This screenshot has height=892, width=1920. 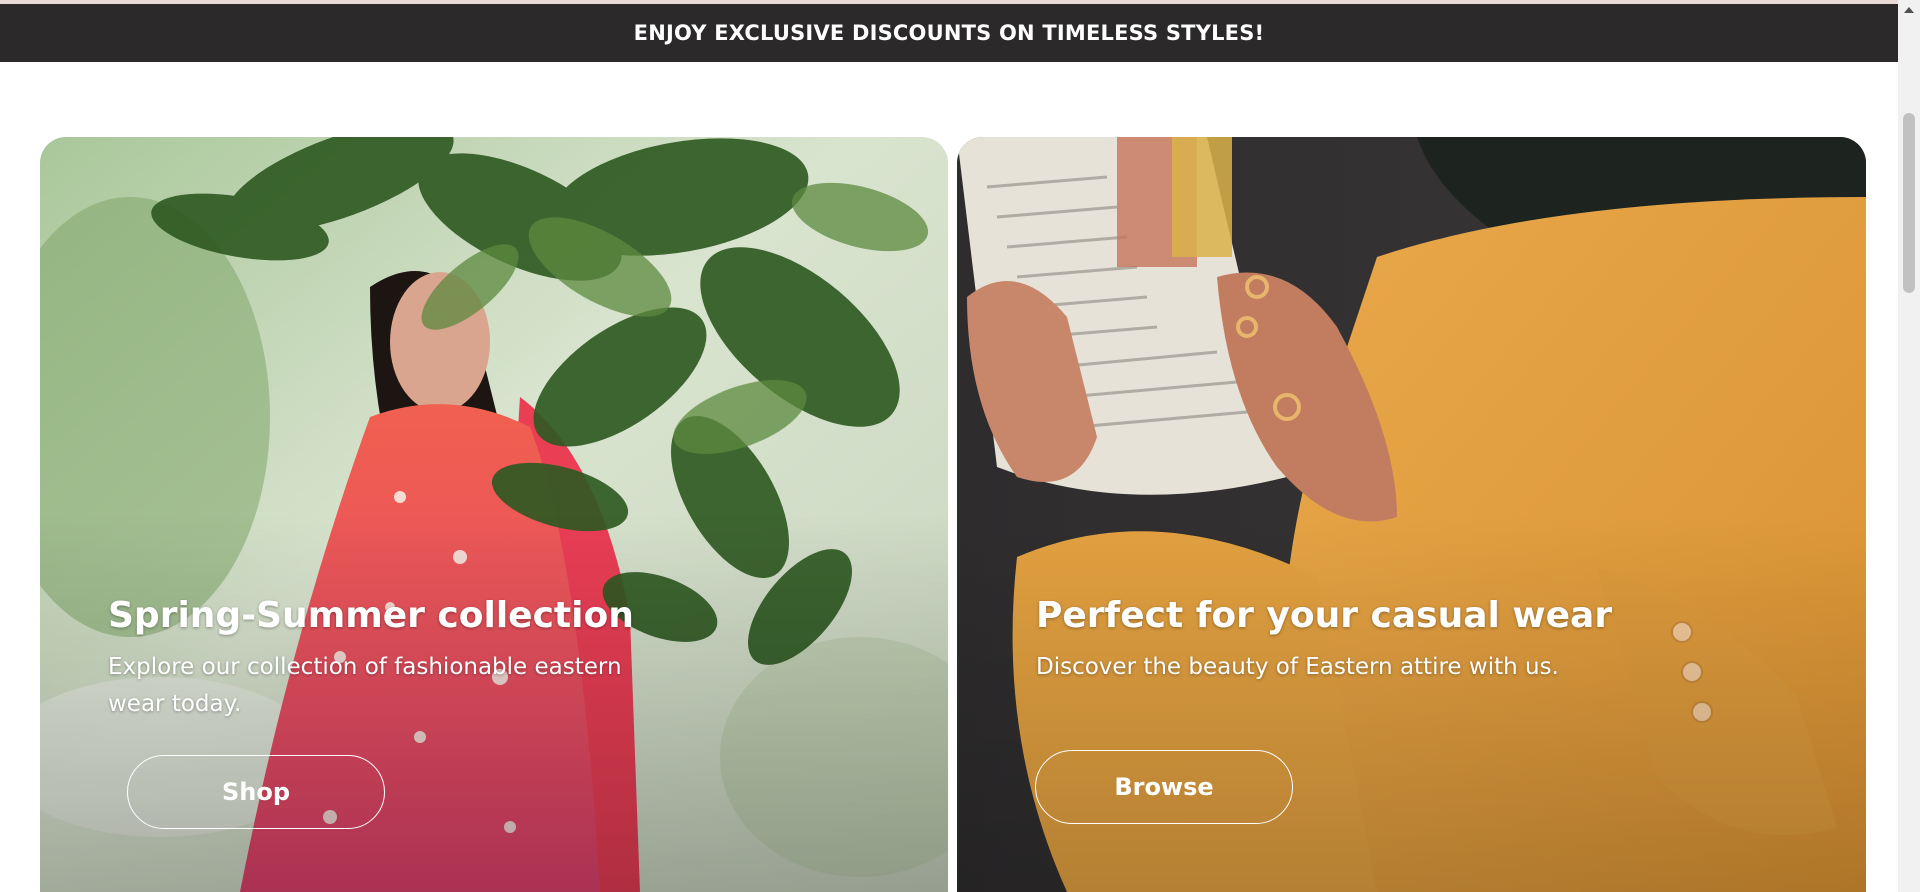 What do you see at coordinates (371, 615) in the screenshot?
I see `spring-summer-title: Spring-Summer collection` at bounding box center [371, 615].